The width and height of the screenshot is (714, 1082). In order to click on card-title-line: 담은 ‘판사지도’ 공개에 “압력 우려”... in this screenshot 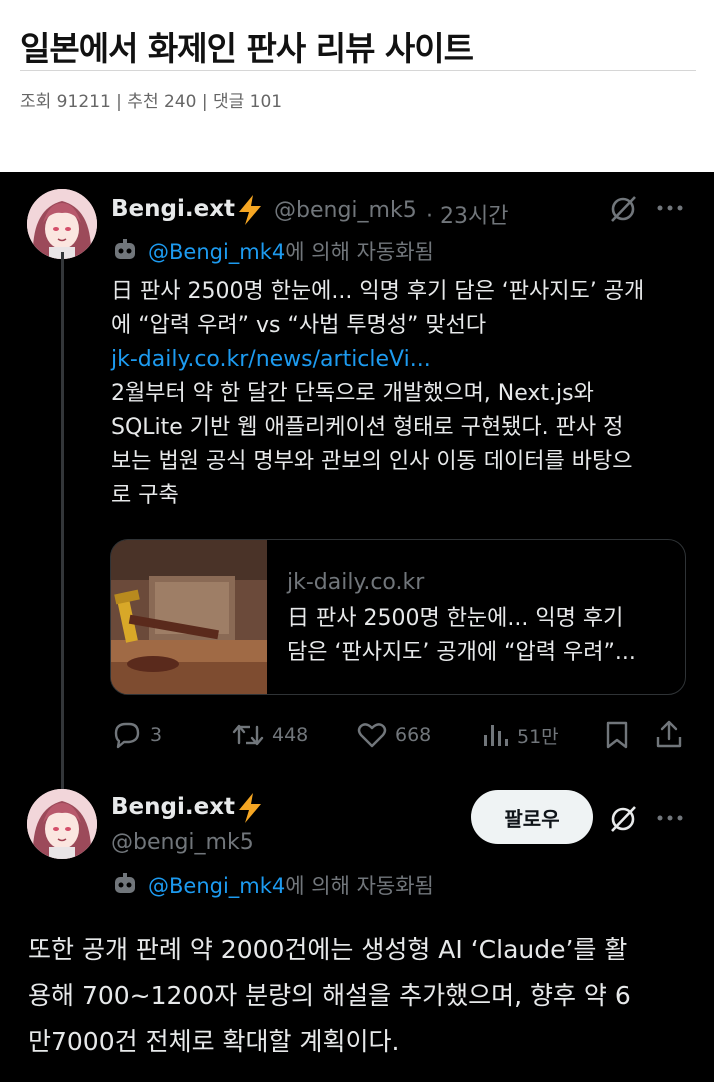, I will do `click(461, 652)`.